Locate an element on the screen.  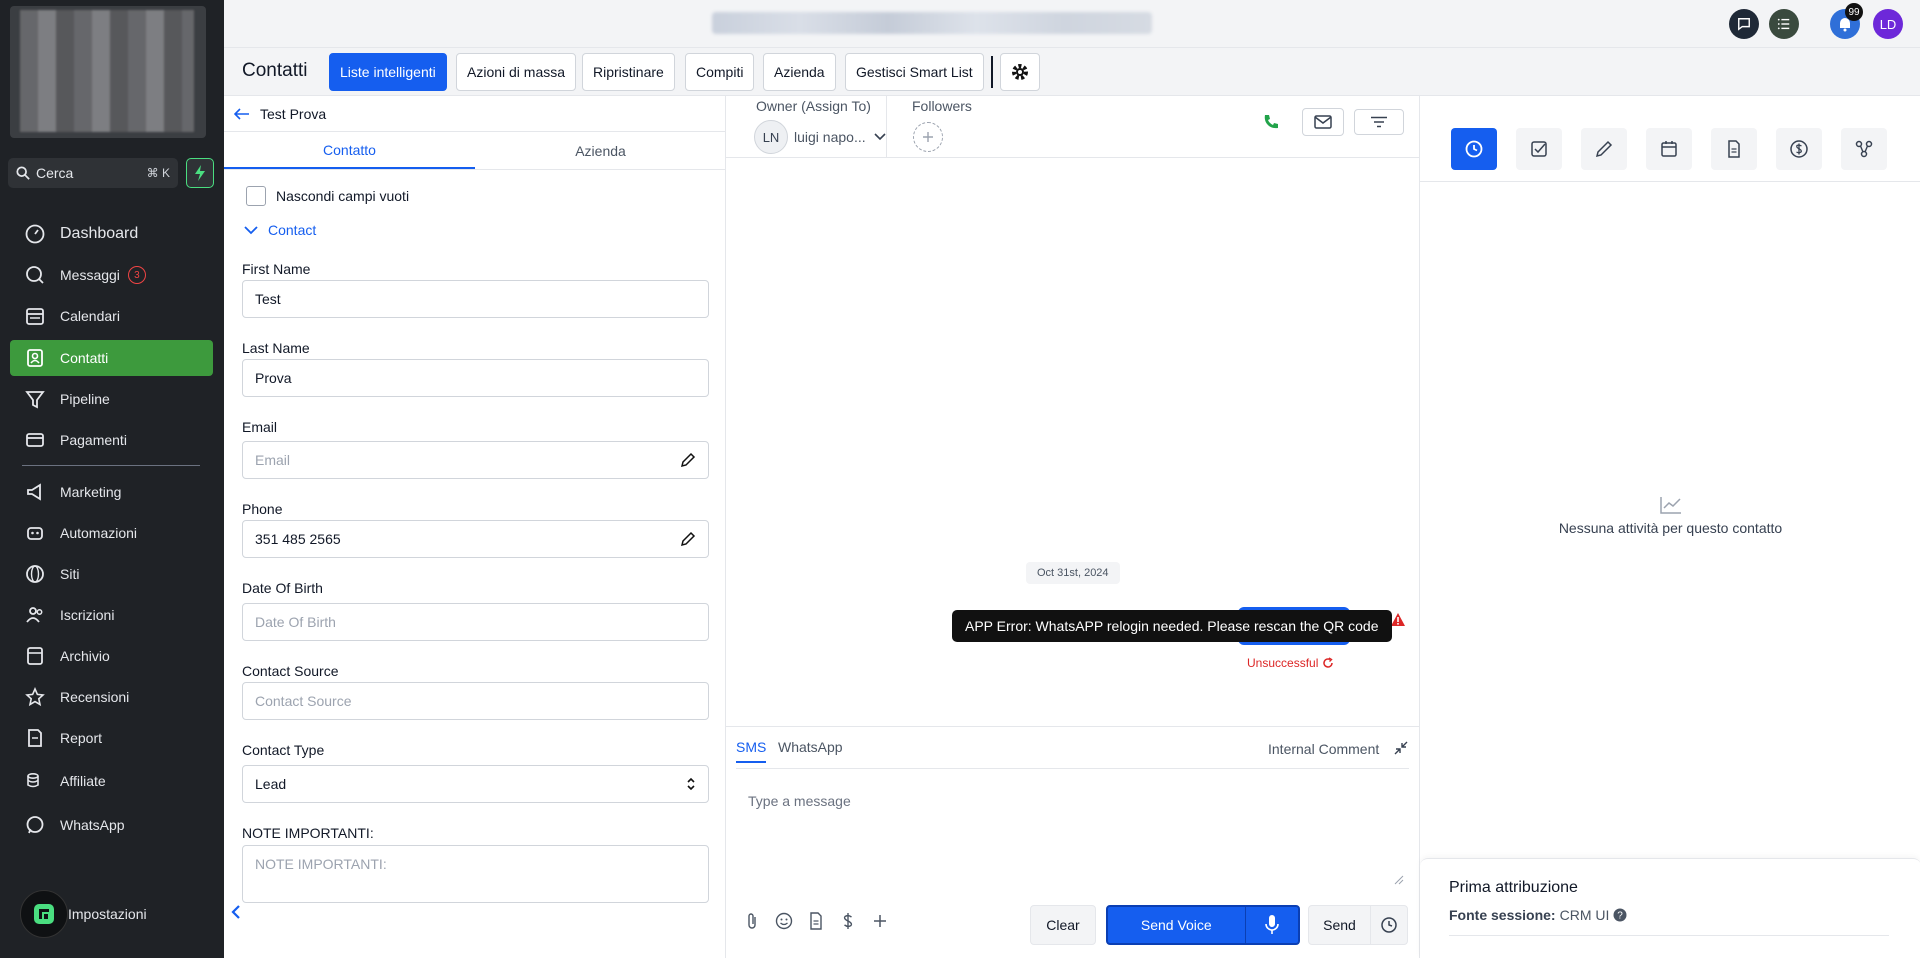
tab-sms: SMS is located at coordinates (751, 751).